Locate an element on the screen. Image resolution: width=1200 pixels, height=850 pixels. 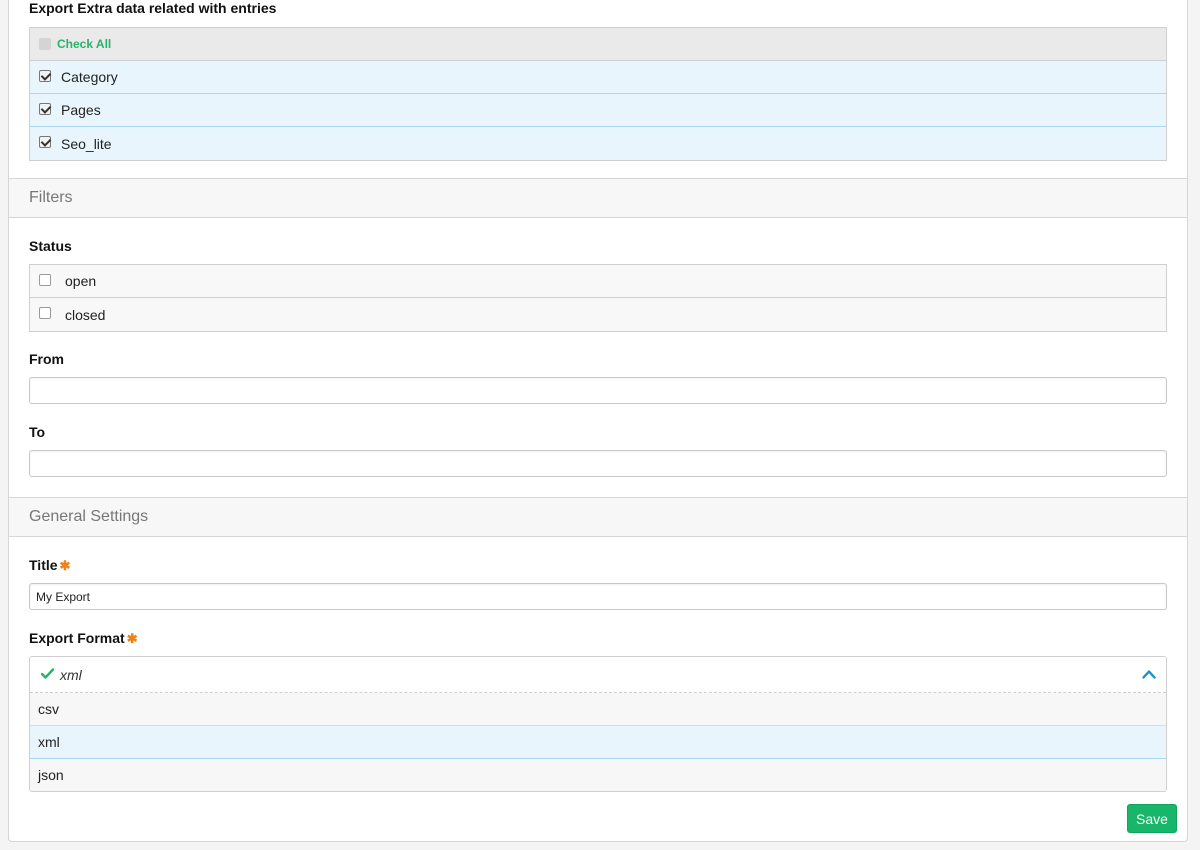
open-checkbox is located at coordinates (45, 280).